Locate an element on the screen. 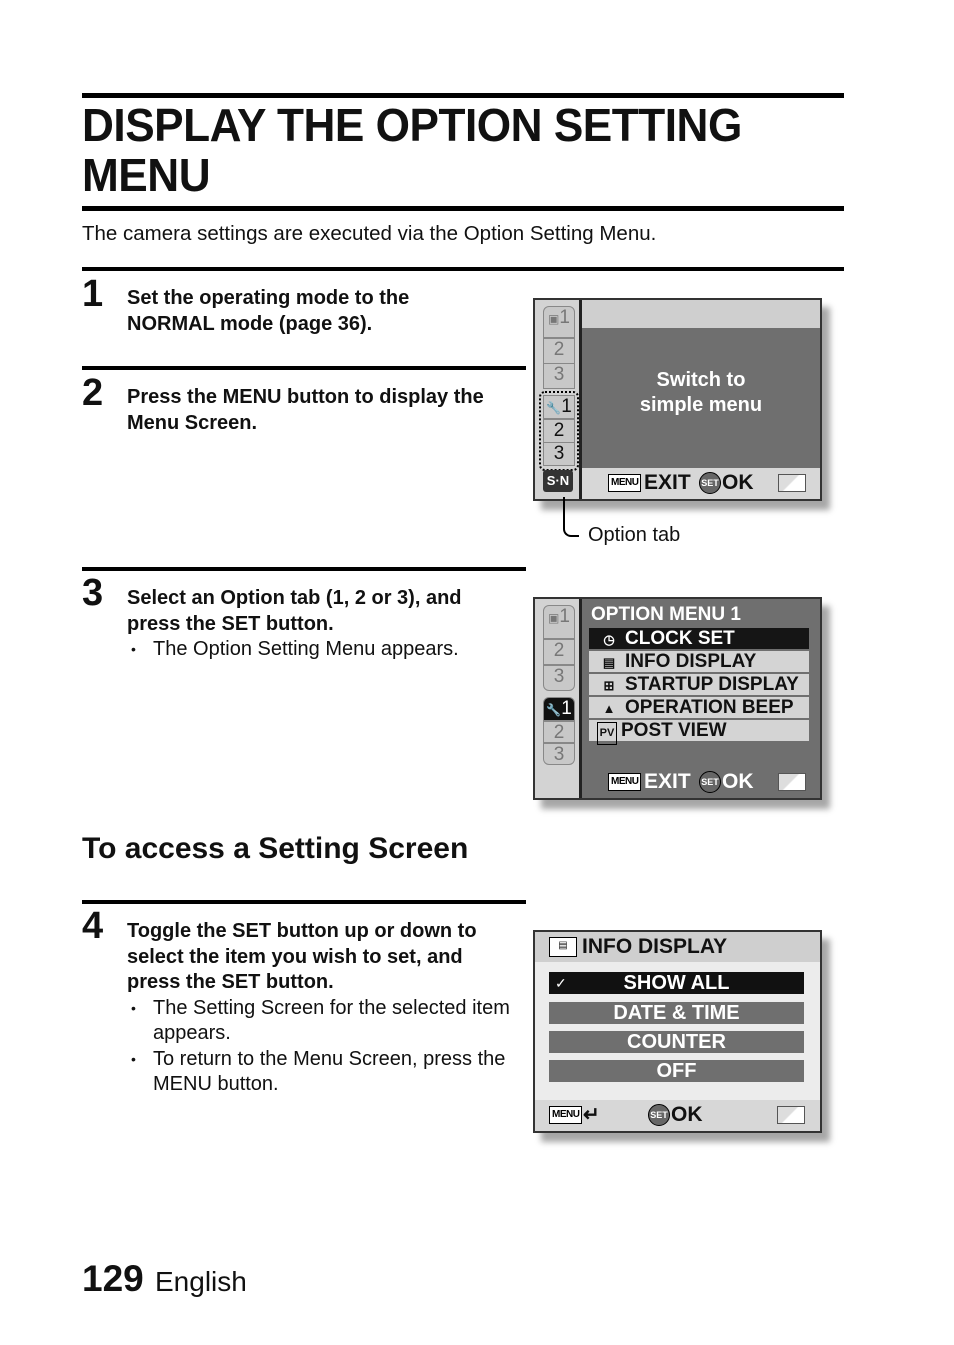 This screenshot has height=1345, width=954. page-language: English is located at coordinates (201, 1281).